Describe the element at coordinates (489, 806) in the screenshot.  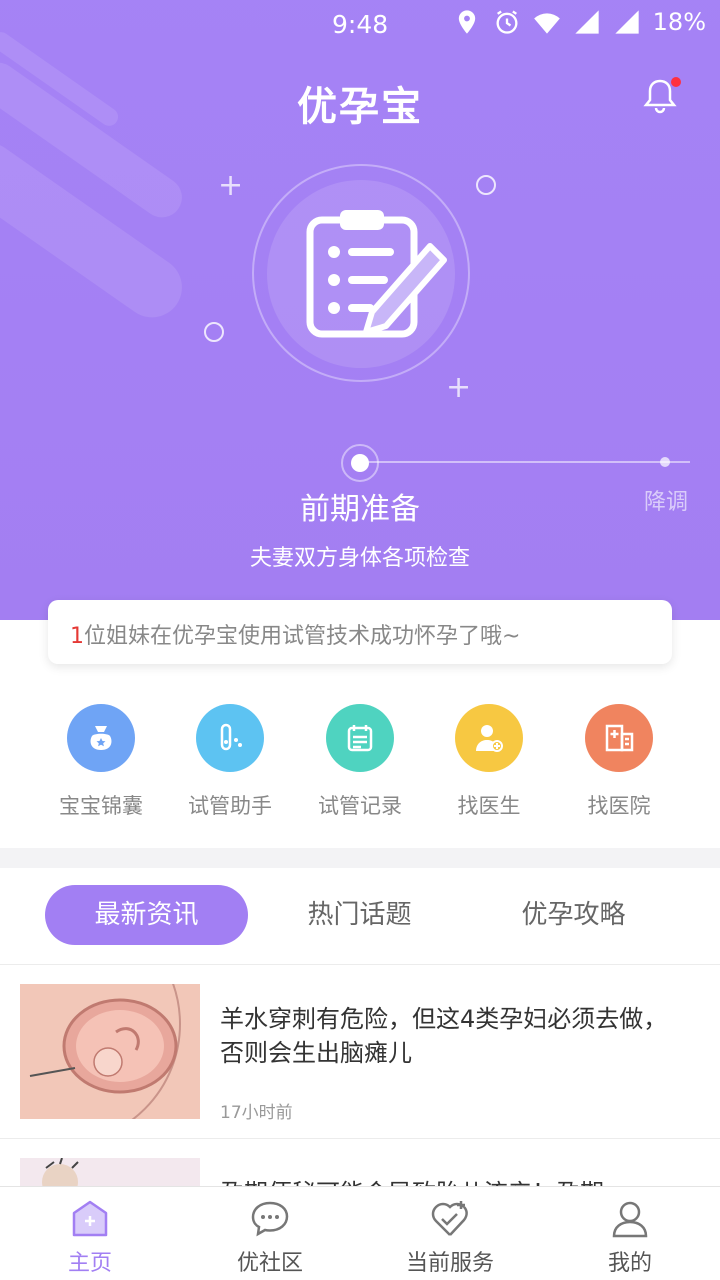
I see `quick-link-label: 找医生` at that location.